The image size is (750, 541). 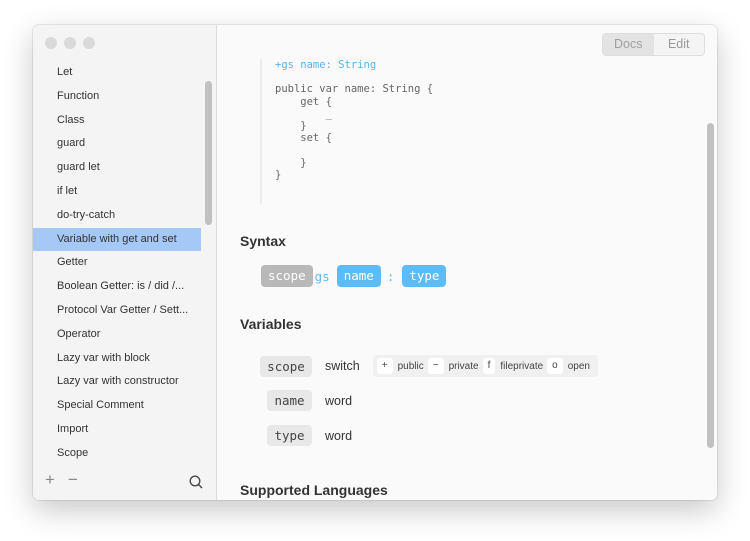 What do you see at coordinates (678, 44) in the screenshot?
I see `tab-edit: Edit` at bounding box center [678, 44].